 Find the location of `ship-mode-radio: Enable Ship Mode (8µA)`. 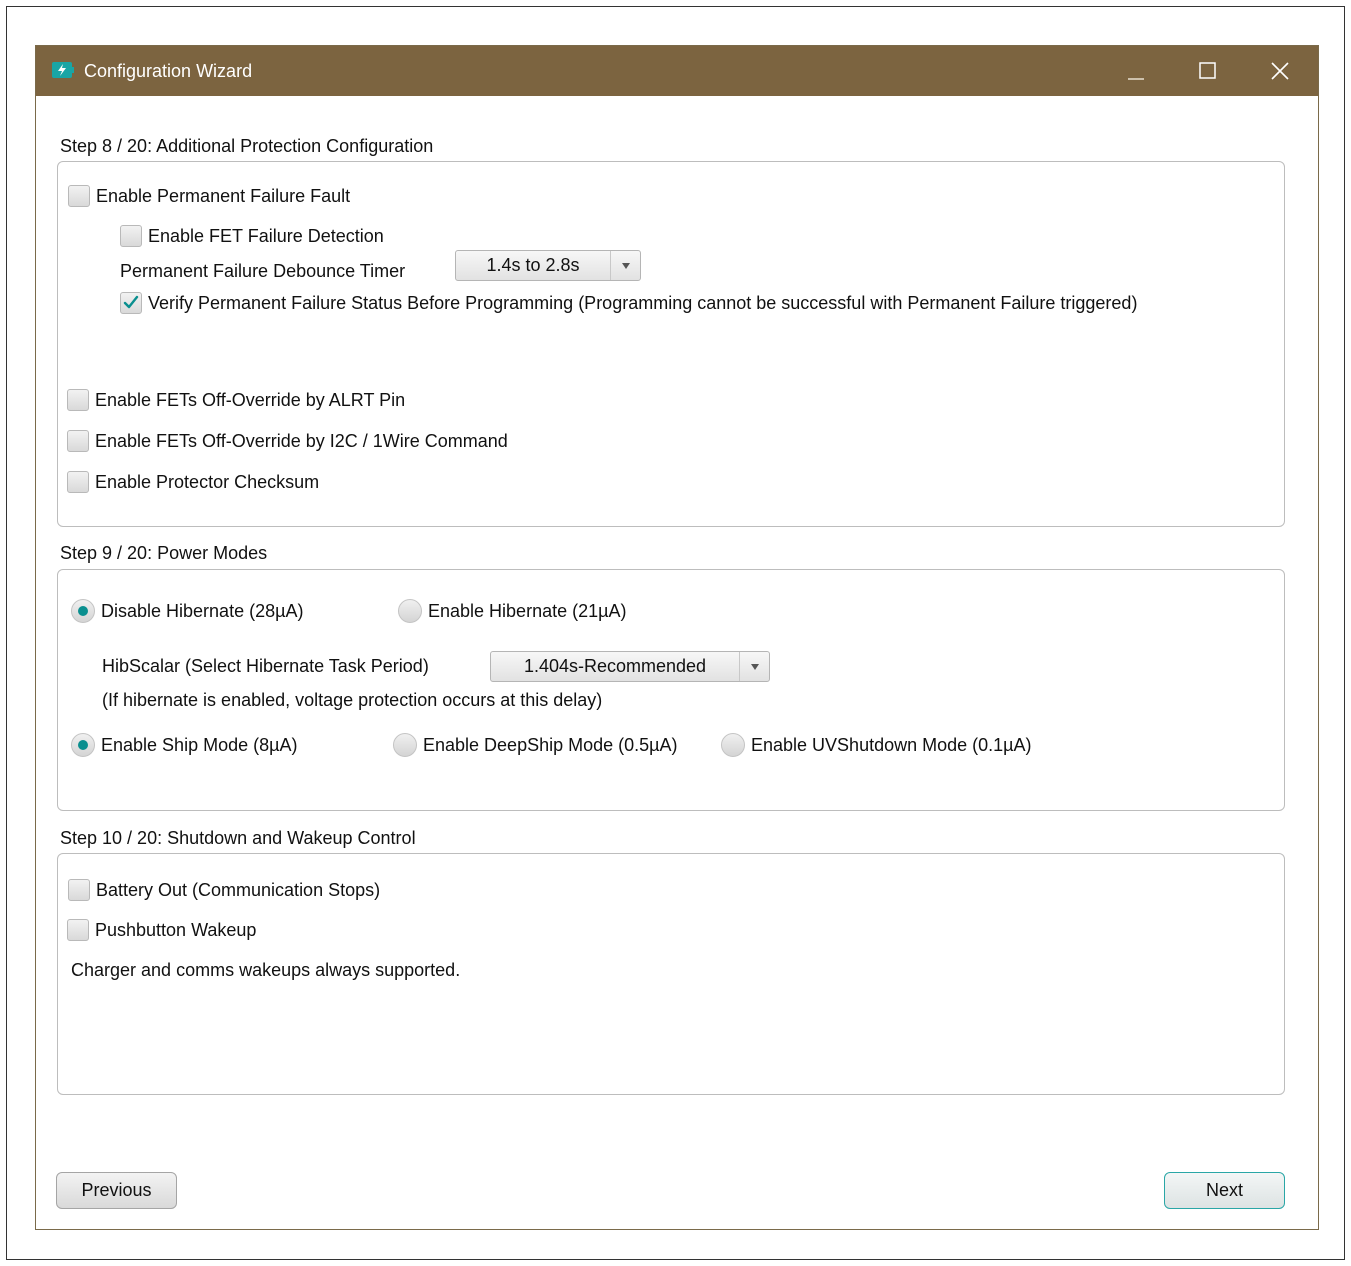

ship-mode-radio: Enable Ship Mode (8µA) is located at coordinates (184, 745).